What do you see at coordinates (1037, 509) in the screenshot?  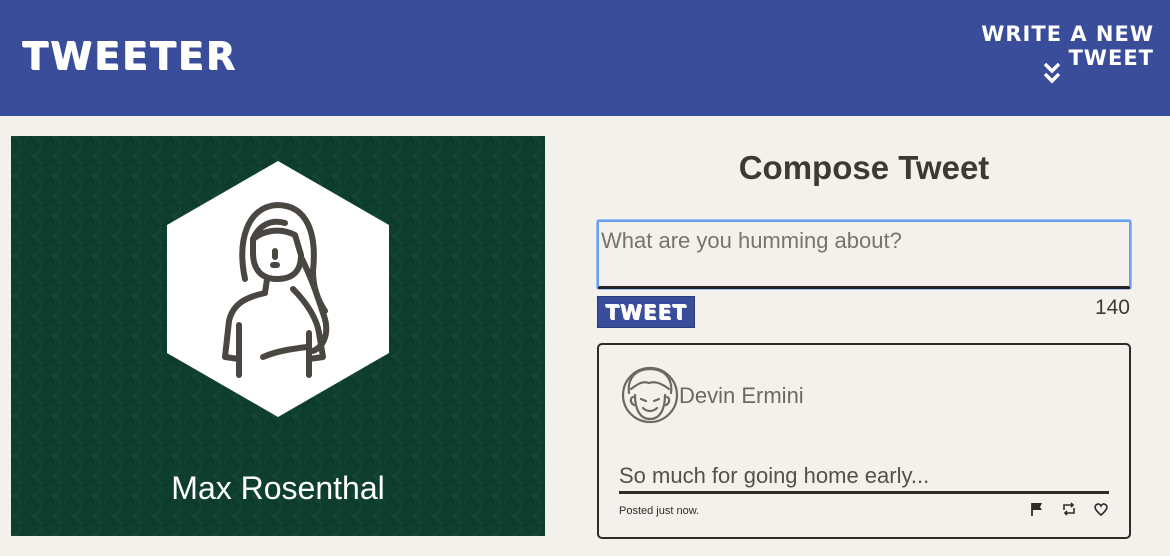 I see `flag-icon` at bounding box center [1037, 509].